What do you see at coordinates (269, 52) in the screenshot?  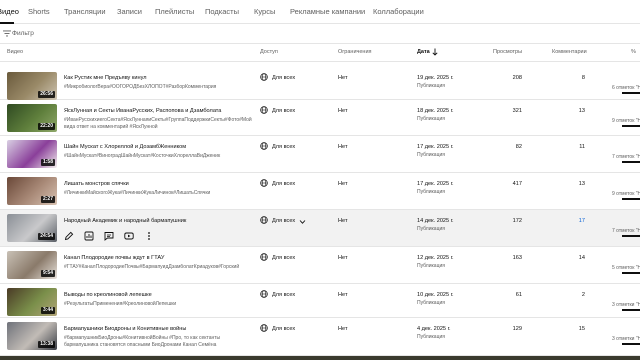 I see `column-access: Доступ` at bounding box center [269, 52].